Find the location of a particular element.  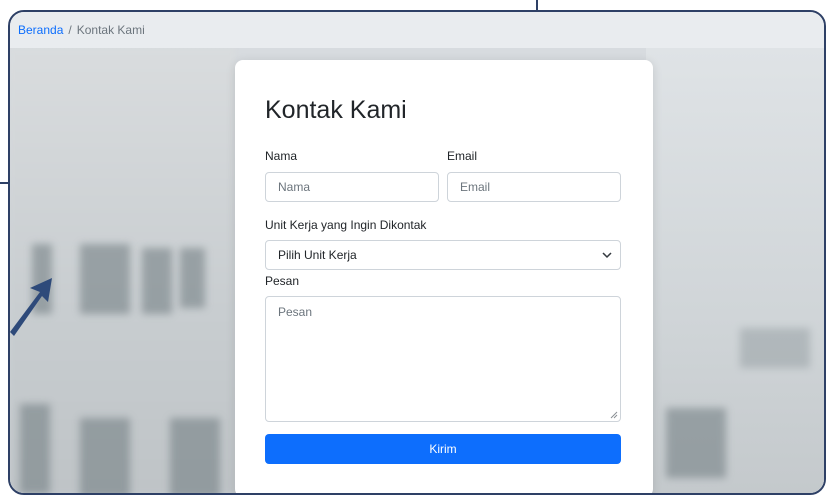

breadcrumb: Beranda / Kontak Kami is located at coordinates (417, 30).